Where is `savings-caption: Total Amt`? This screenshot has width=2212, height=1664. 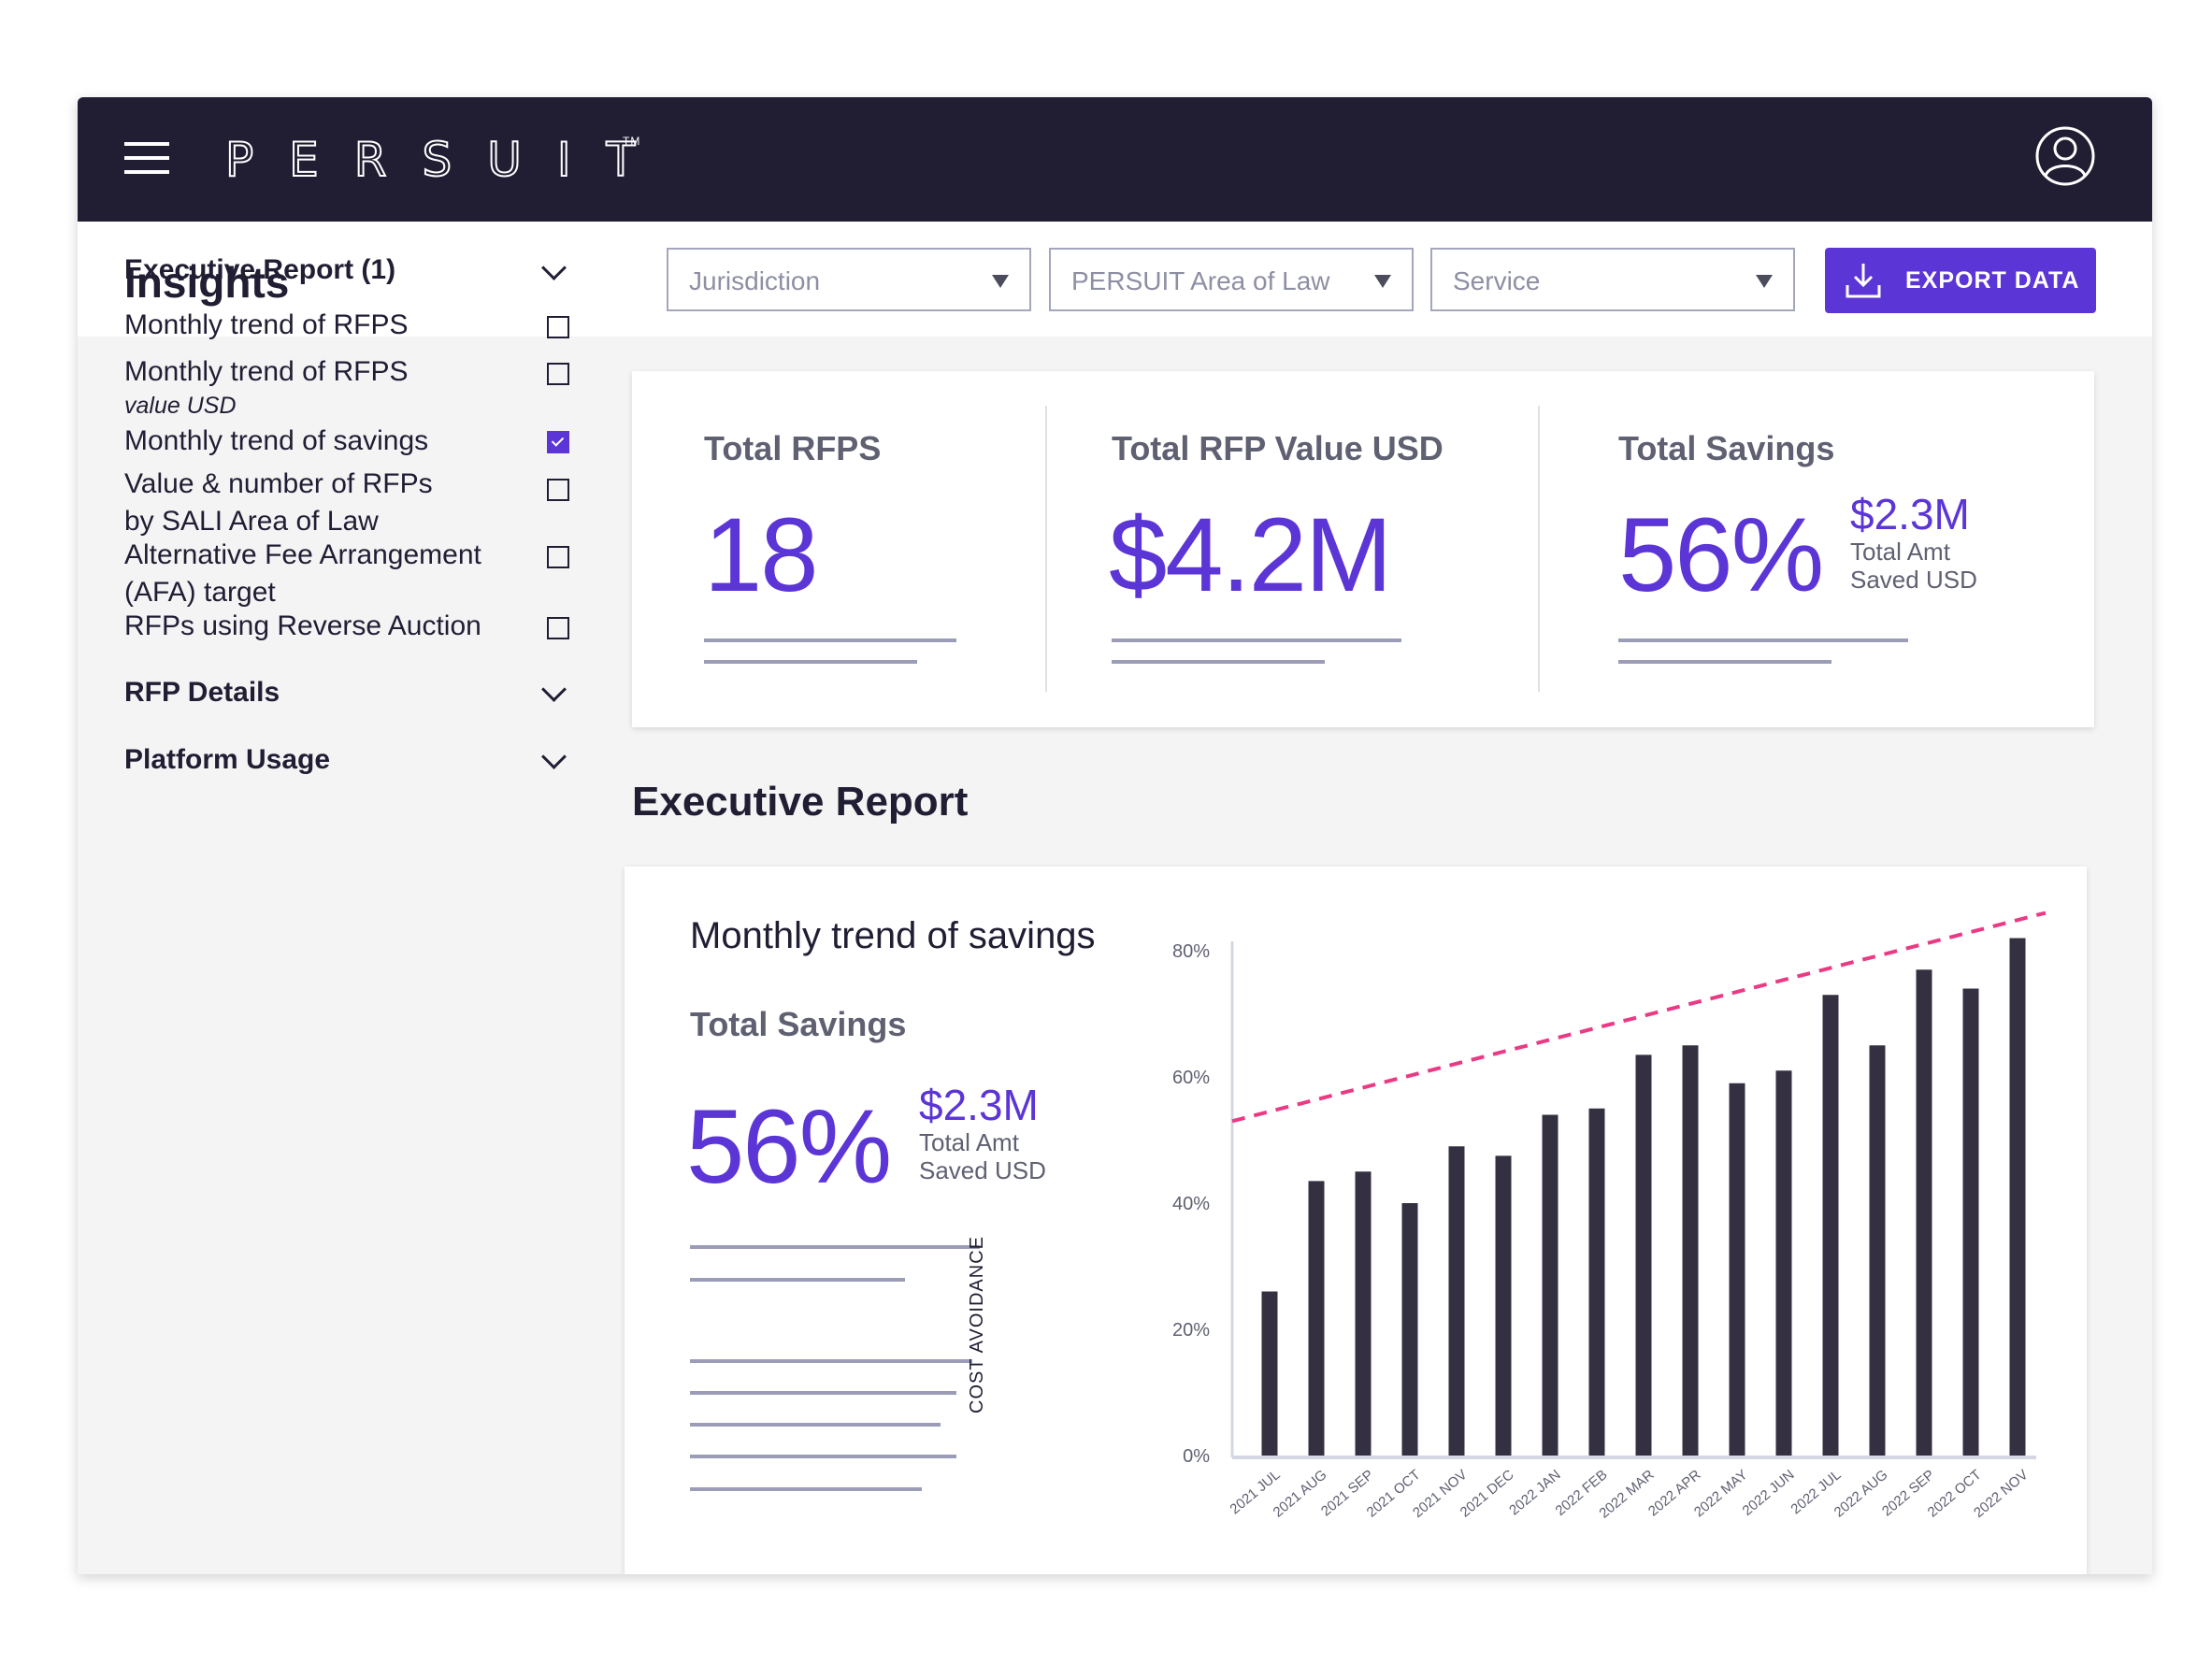
savings-caption: Total Amt is located at coordinates (1900, 552).